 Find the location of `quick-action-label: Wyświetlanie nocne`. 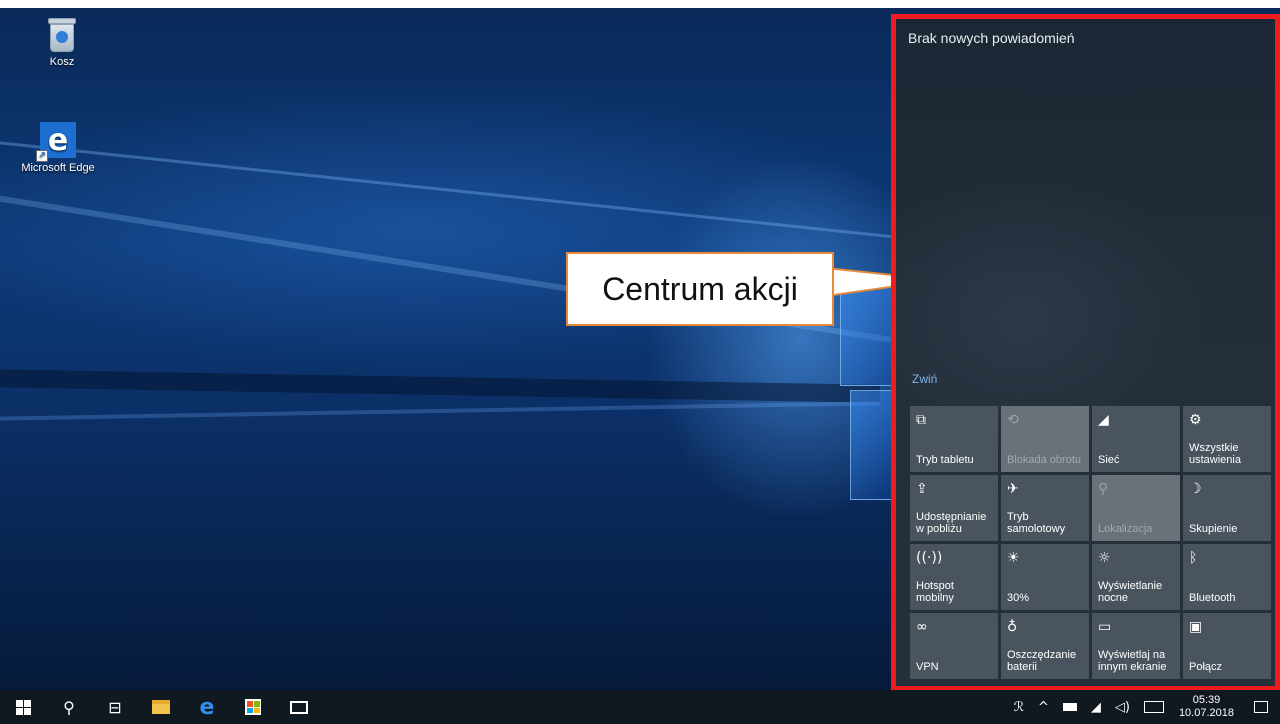

quick-action-label: Wyświetlanie nocne is located at coordinates (1130, 592).